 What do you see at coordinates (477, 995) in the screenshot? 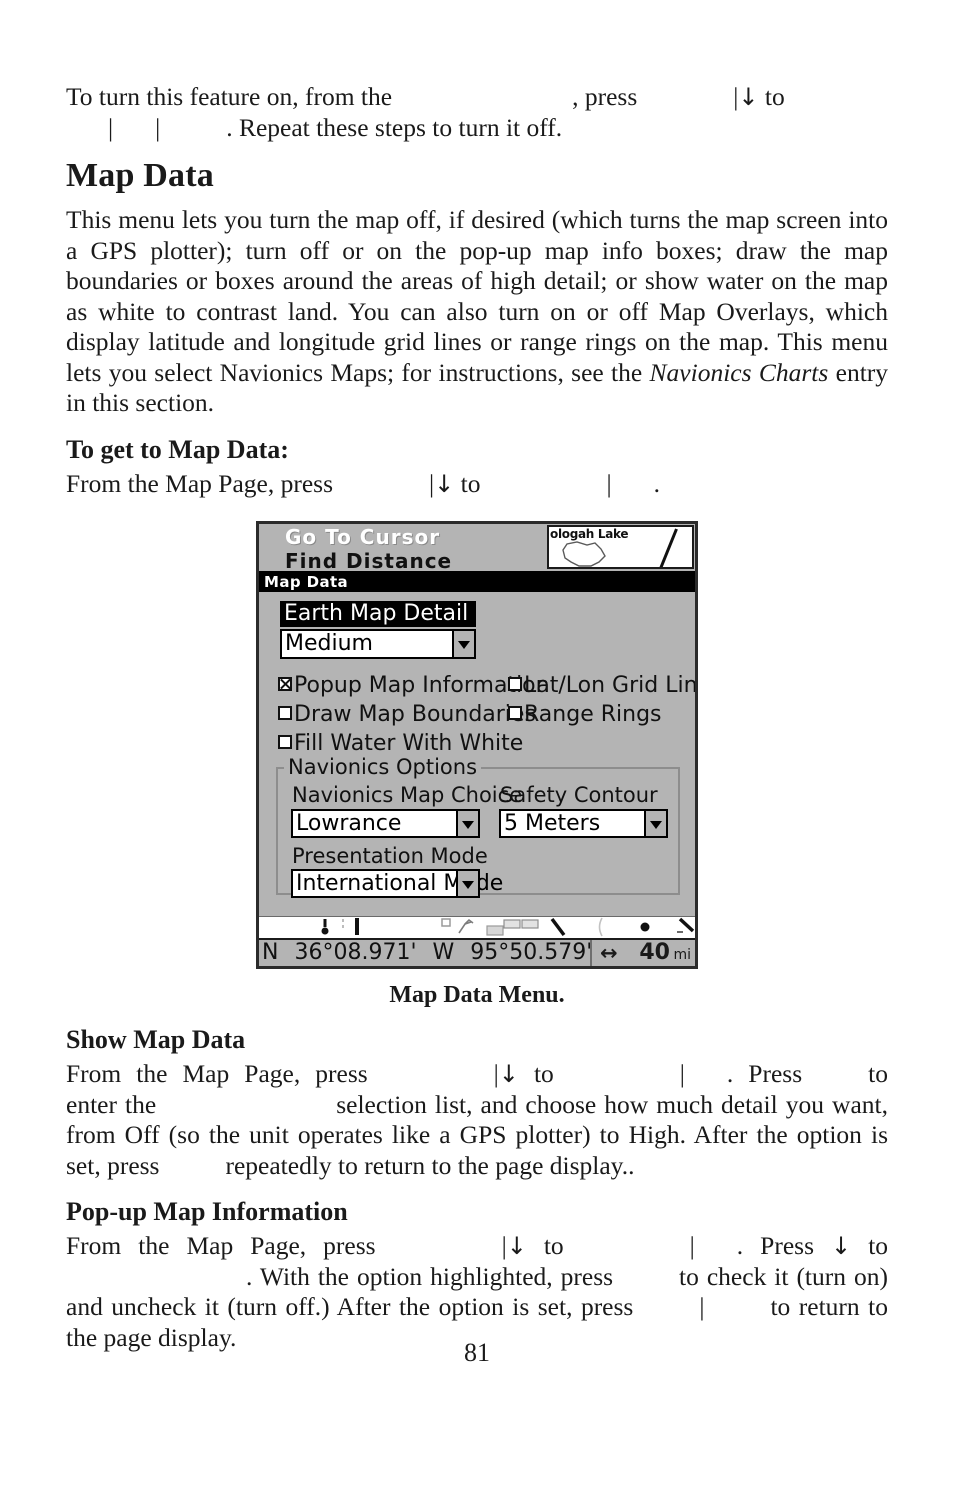
I see `figure-caption: Map Data Menu.` at bounding box center [477, 995].